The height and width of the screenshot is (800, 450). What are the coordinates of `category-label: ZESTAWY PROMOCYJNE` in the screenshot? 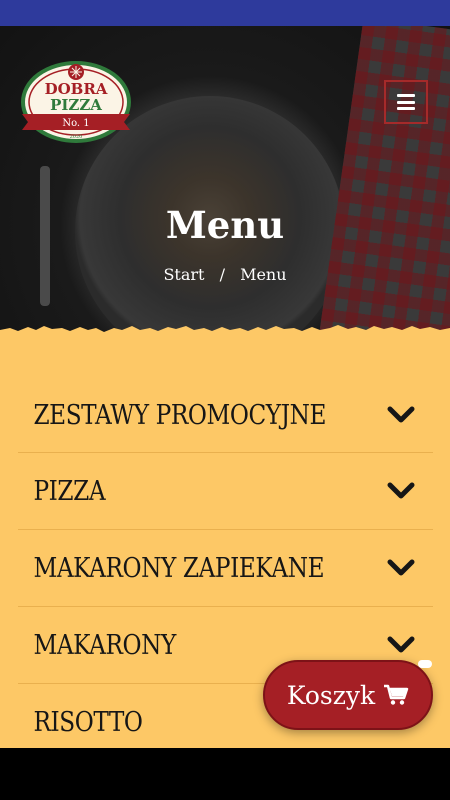 It's located at (179, 415).